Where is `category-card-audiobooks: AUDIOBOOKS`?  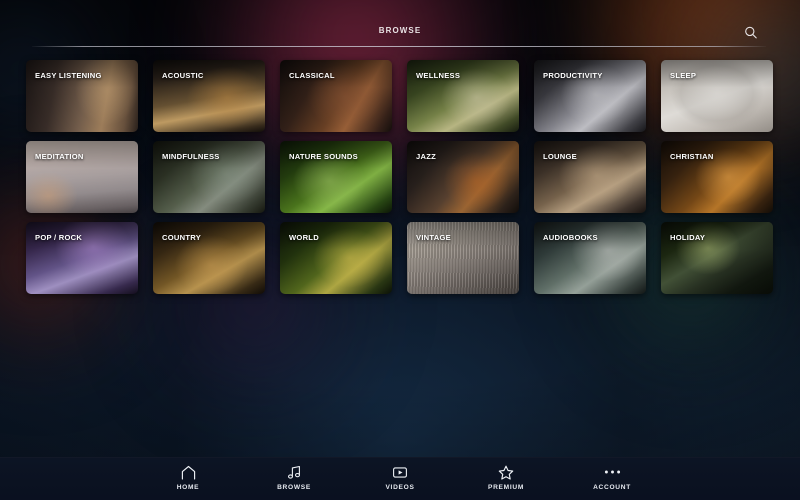 category-card-audiobooks: AUDIOBOOKS is located at coordinates (590, 258).